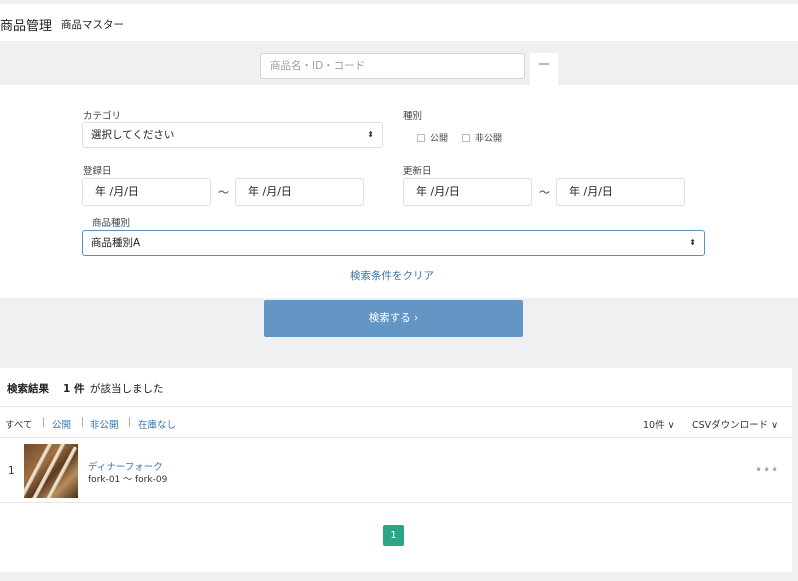 The image size is (798, 581). Describe the element at coordinates (393, 535) in the screenshot. I see `pagination-page-1: 1` at that location.